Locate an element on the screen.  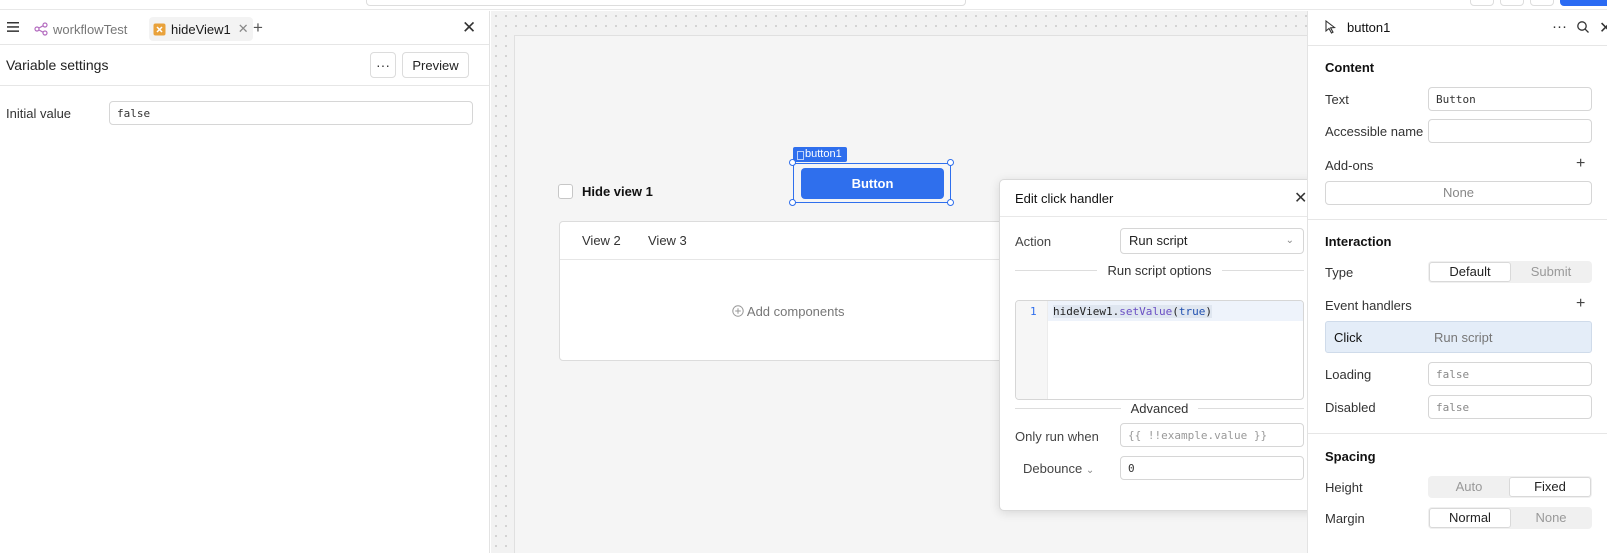
add-addon-icon: + is located at coordinates (1580, 164).